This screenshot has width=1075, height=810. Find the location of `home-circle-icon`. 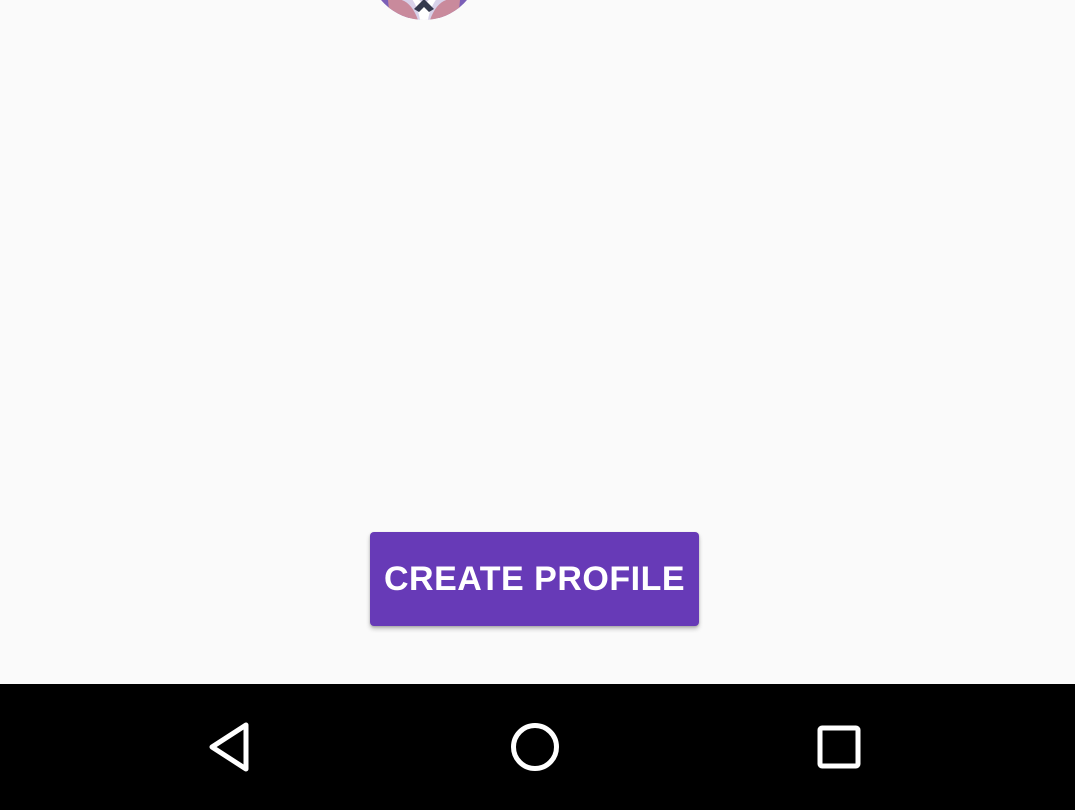

home-circle-icon is located at coordinates (535, 747).